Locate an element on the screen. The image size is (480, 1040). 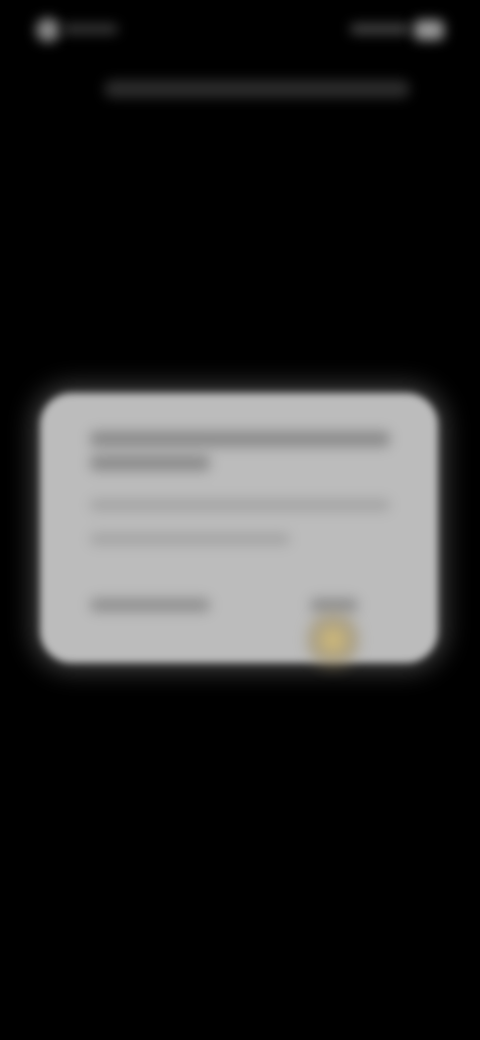
status-right-text is located at coordinates (380, 29).